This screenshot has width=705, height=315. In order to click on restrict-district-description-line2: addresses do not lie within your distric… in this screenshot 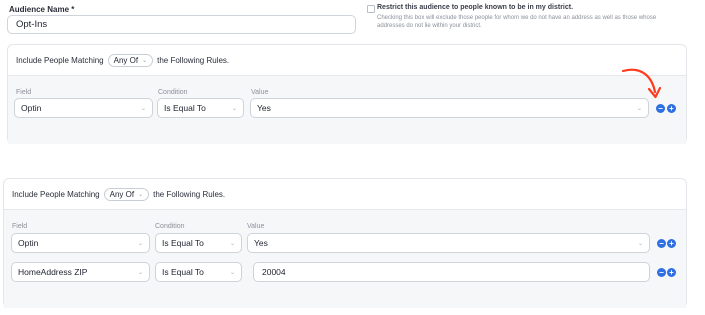, I will do `click(429, 26)`.